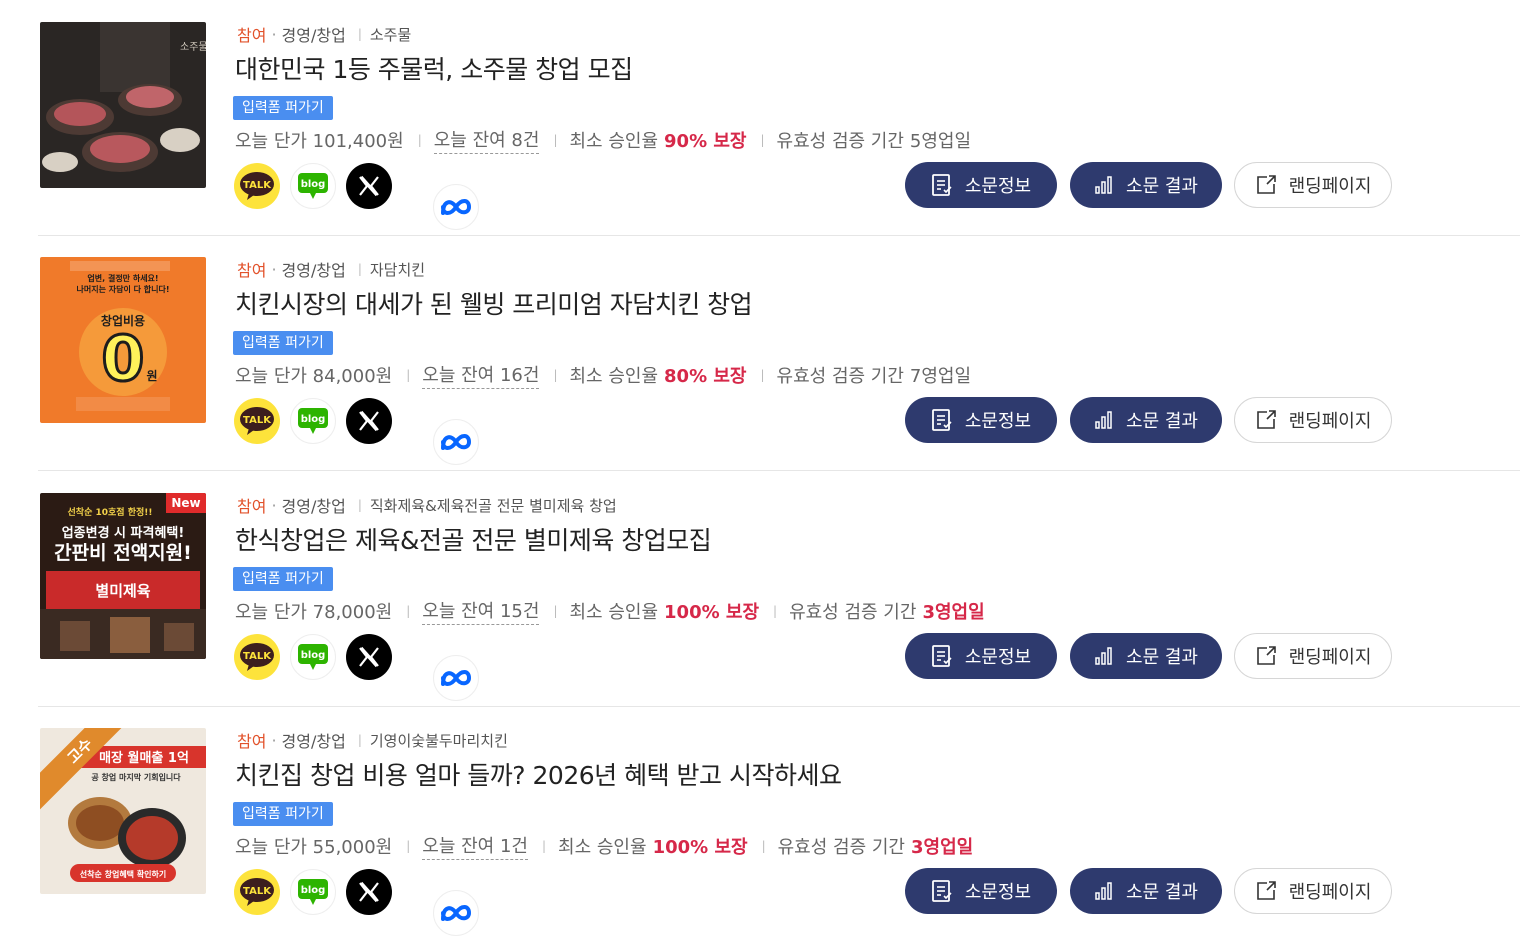 The width and height of the screenshot is (1520, 938). Describe the element at coordinates (314, 847) in the screenshot. I see `unit-price: 오늘 단가 55,000원` at that location.